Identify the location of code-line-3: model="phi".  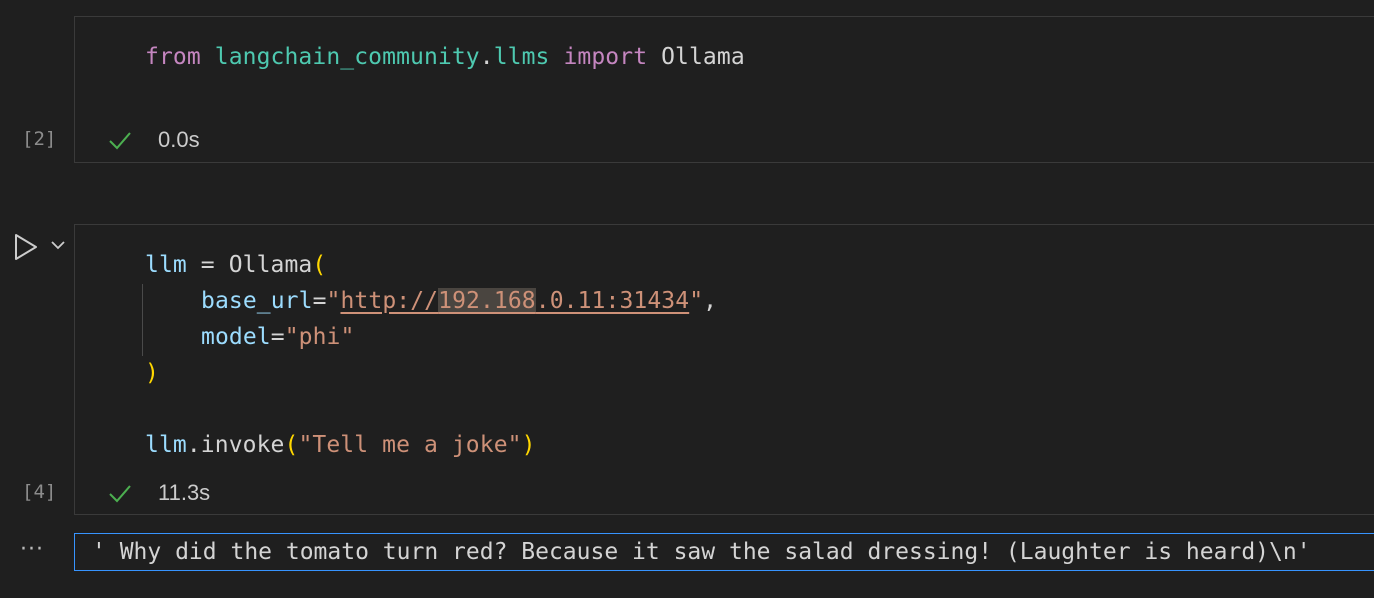
(277, 337).